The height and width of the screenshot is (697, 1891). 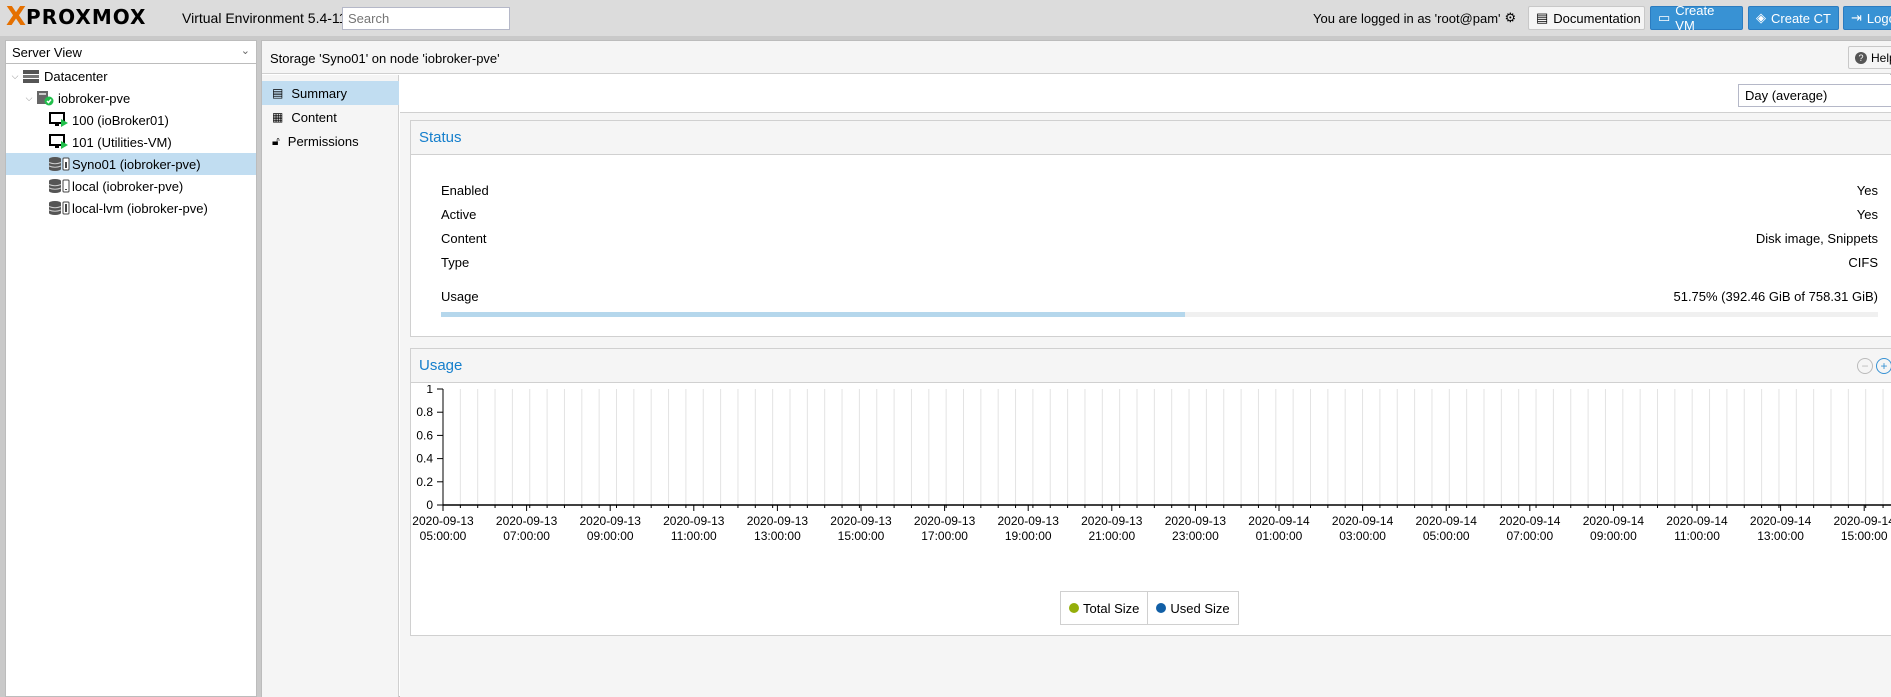 I want to click on status-row-active: Active Yes, so click(x=1159, y=214).